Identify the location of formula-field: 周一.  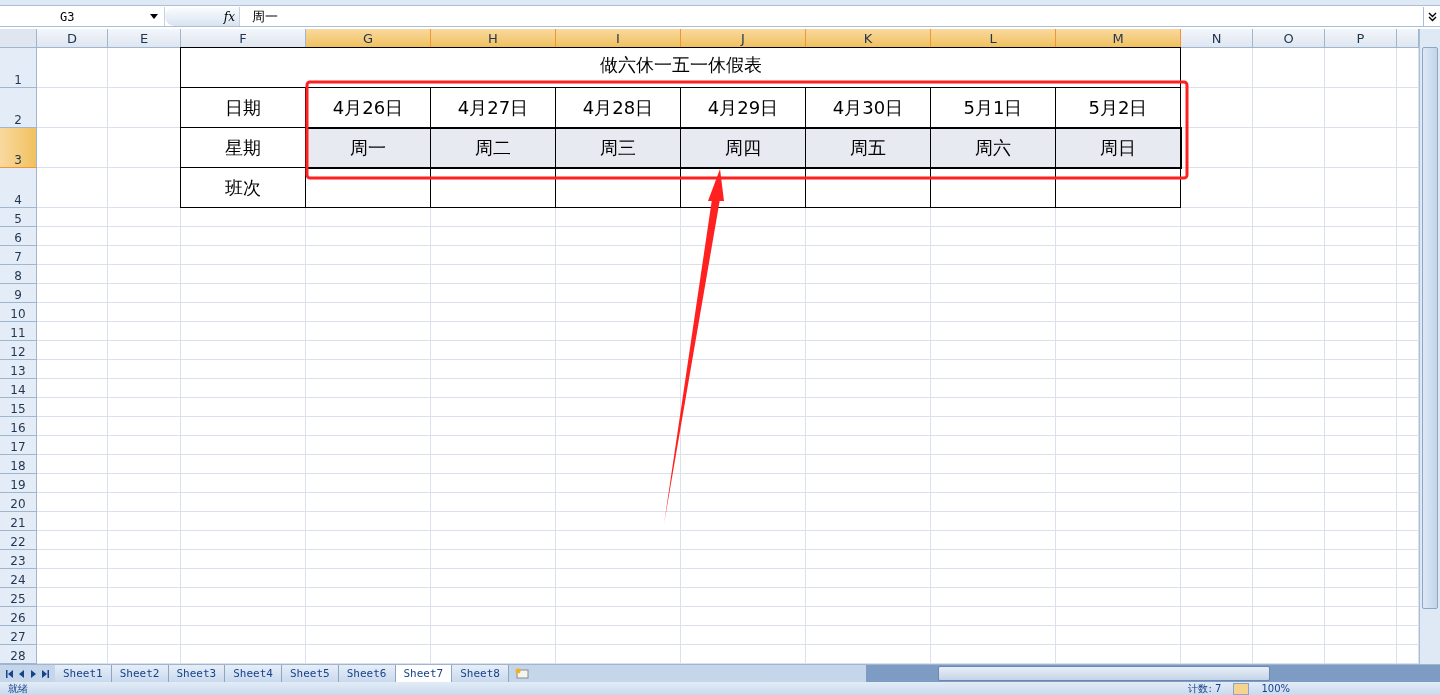
(831, 16).